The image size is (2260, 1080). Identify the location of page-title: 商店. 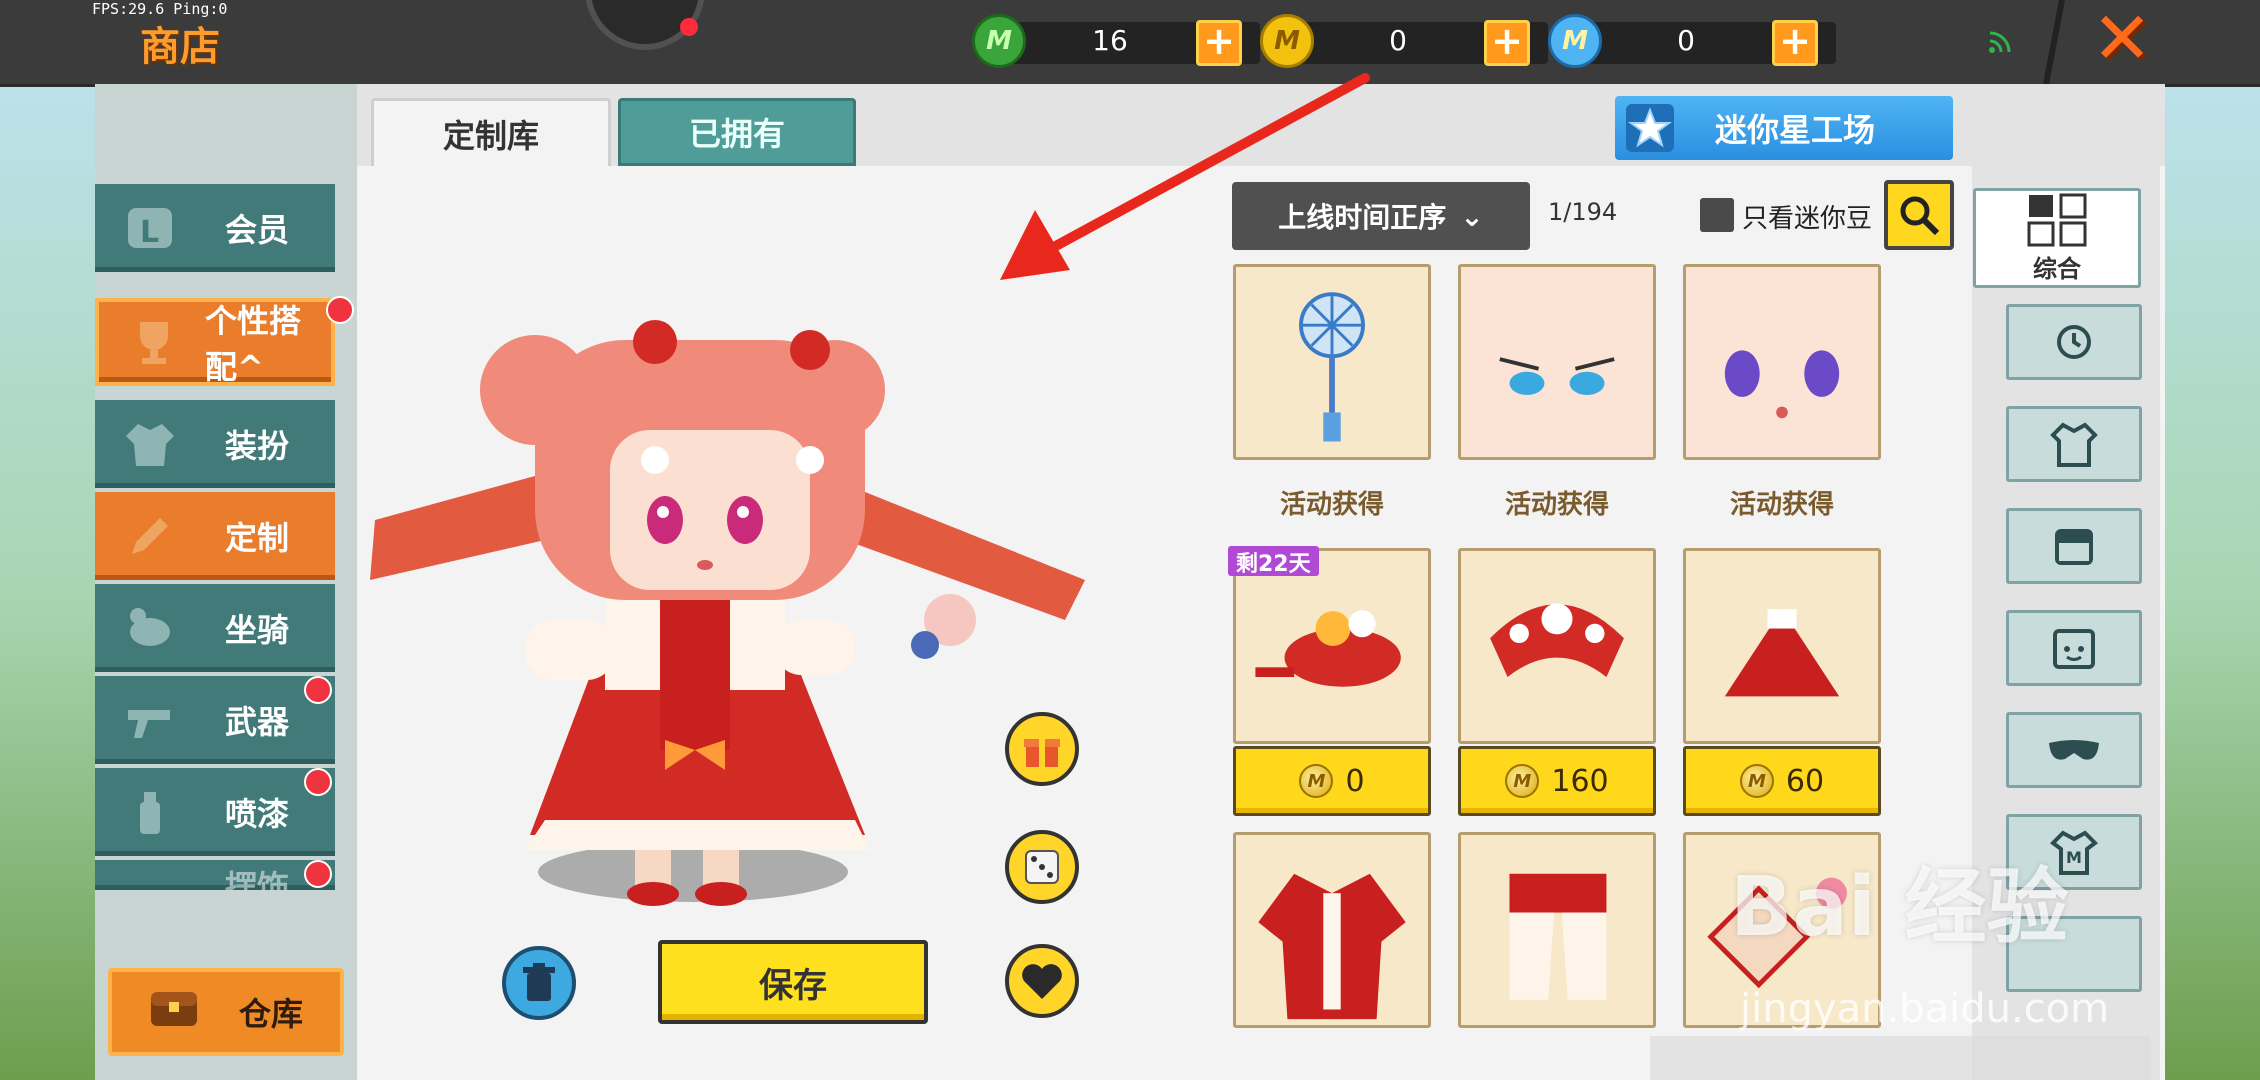
(180, 47).